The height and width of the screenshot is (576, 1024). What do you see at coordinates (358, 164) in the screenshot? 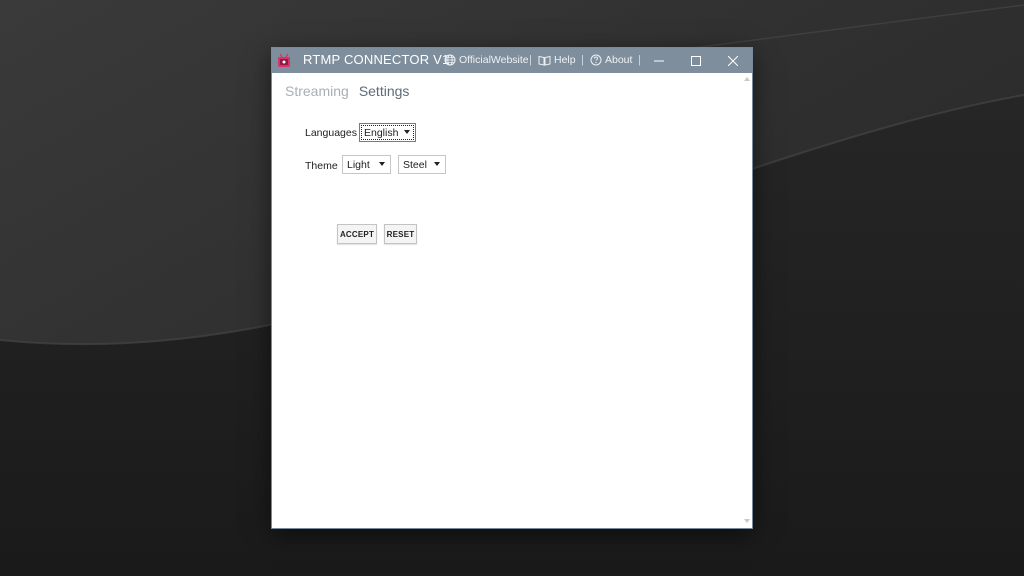
I see `theme-select-value: Light` at bounding box center [358, 164].